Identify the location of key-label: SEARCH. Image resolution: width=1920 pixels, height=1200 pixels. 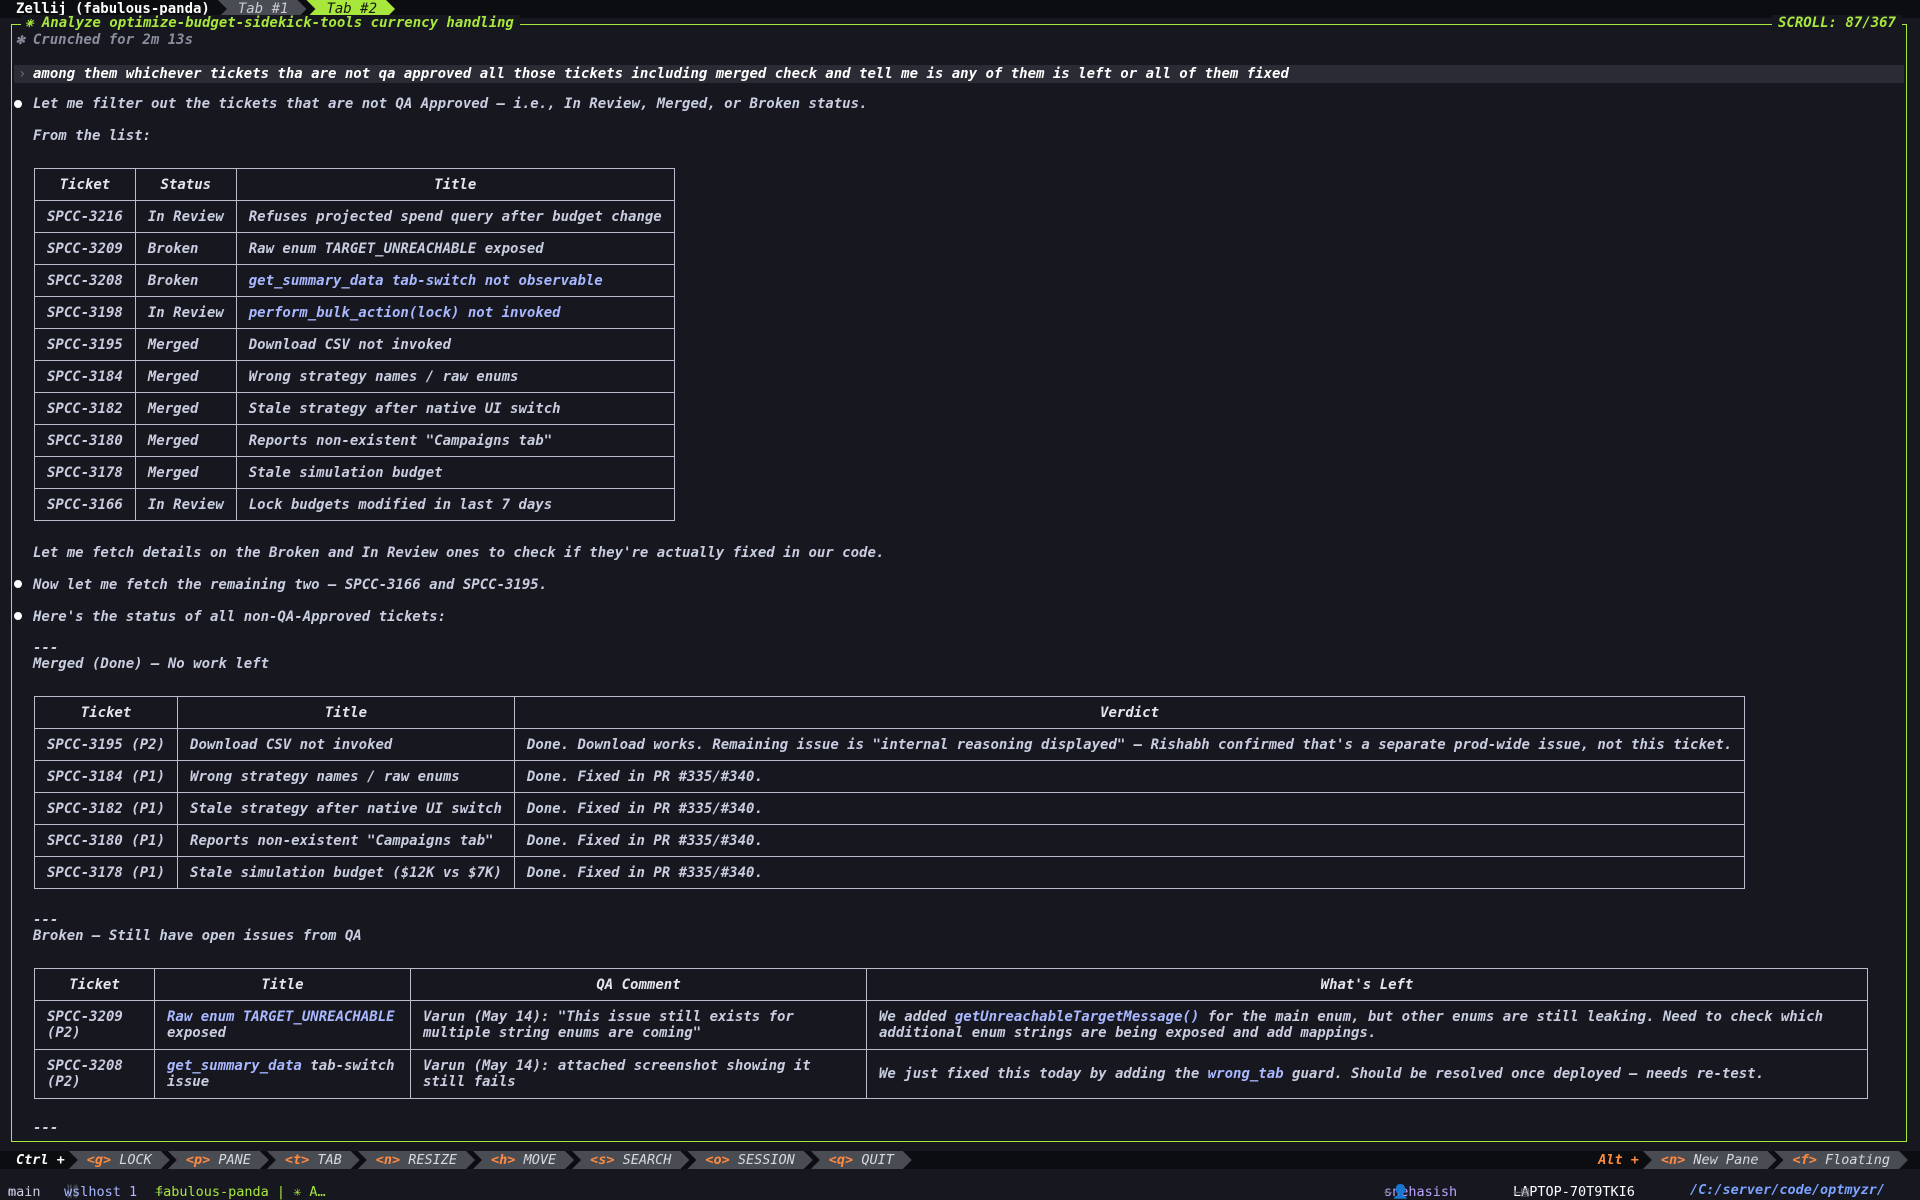
(643, 1160).